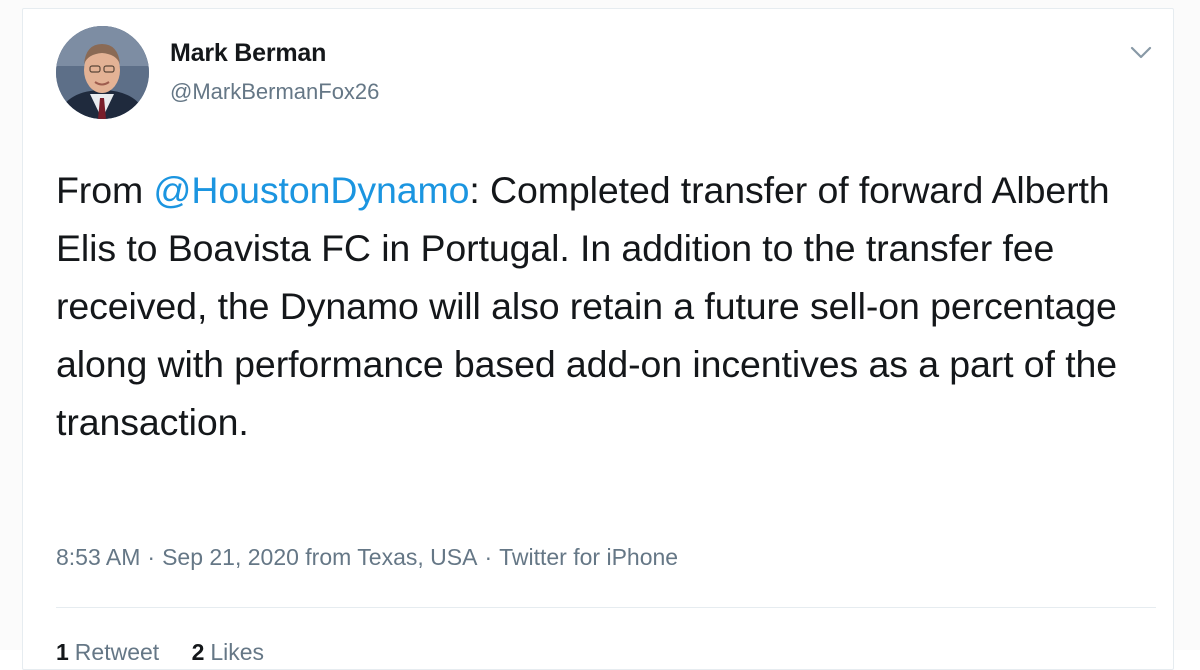 The image size is (1200, 670). I want to click on tweet-time: 8:53 AM, so click(98, 557).